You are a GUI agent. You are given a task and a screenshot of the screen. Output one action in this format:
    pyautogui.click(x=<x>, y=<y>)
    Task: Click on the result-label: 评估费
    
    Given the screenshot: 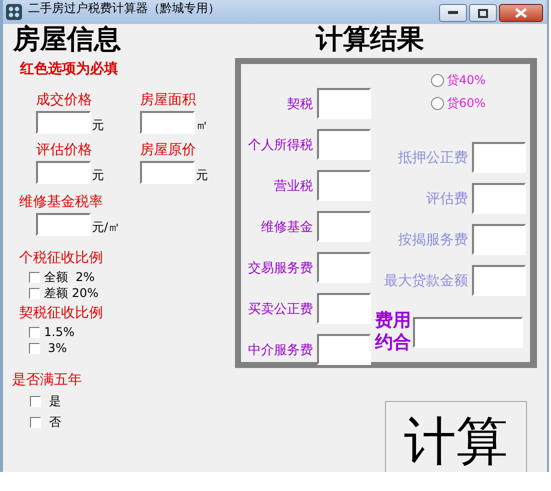 What is the action you would take?
    pyautogui.click(x=447, y=199)
    